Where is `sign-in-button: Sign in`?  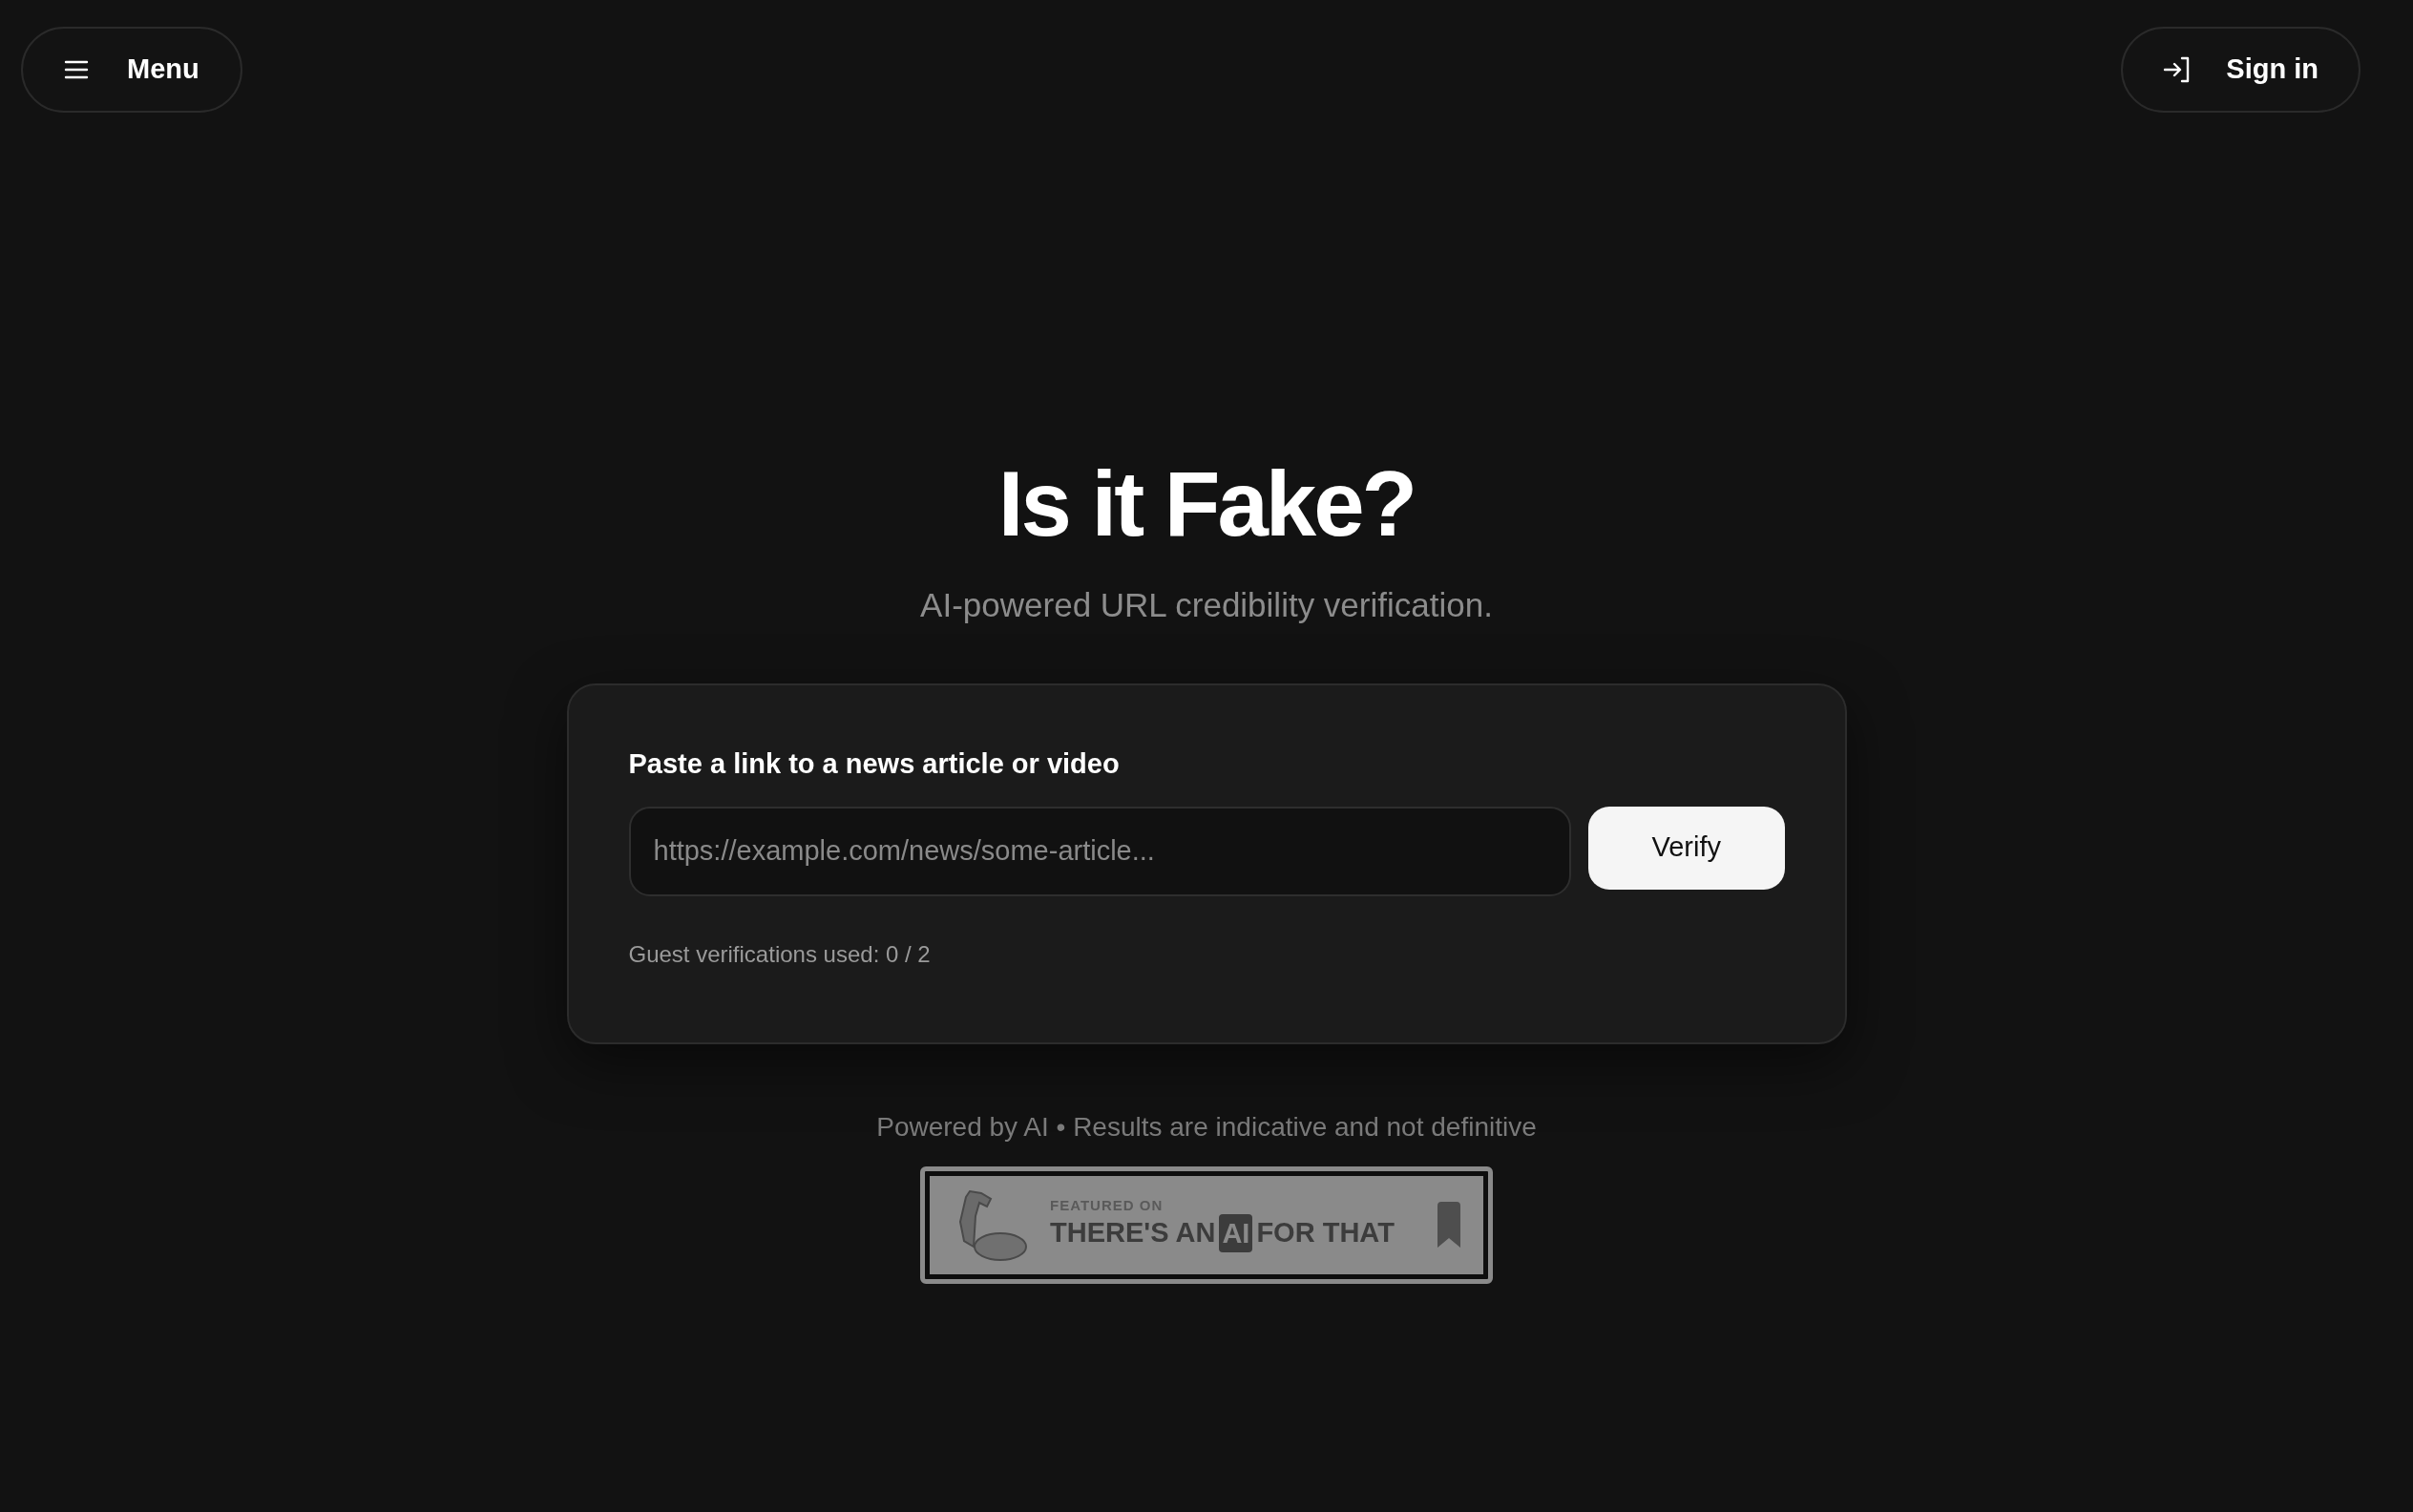
sign-in-button: Sign in is located at coordinates (2241, 70).